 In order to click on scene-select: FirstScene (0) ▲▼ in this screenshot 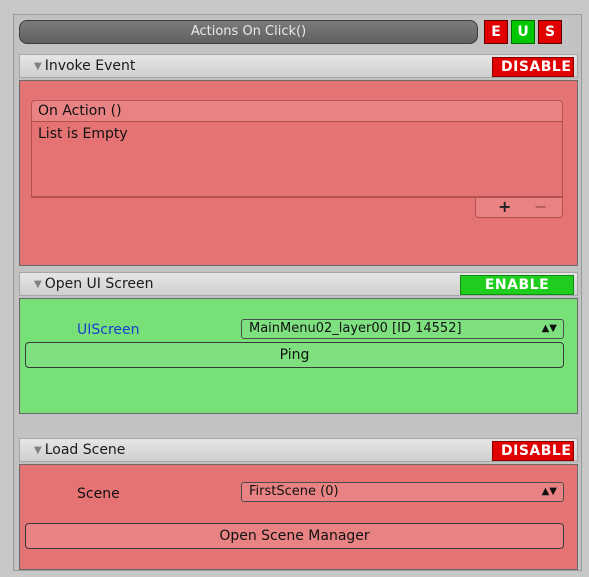, I will do `click(402, 492)`.